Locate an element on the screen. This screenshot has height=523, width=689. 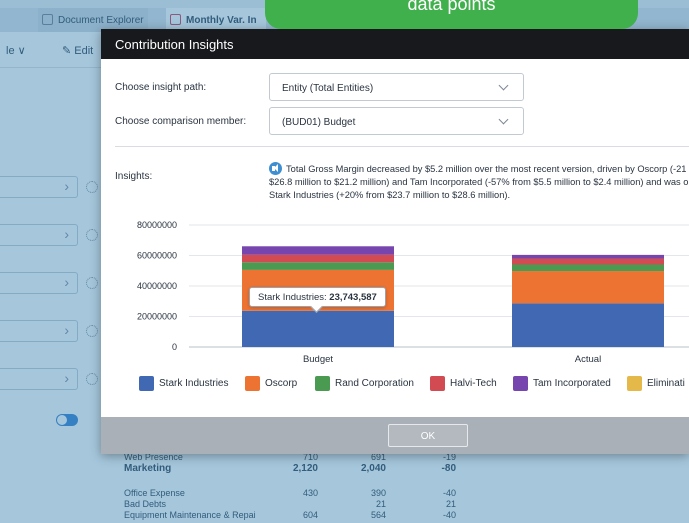
legend-label: Stark Industries is located at coordinates (194, 383).